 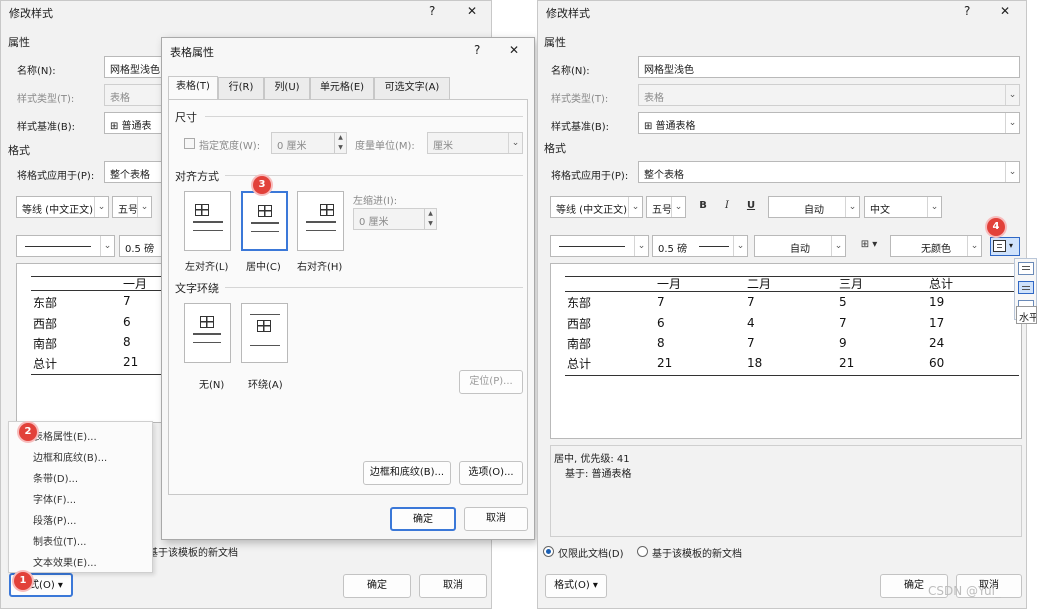 What do you see at coordinates (829, 67) in the screenshot?
I see `right-name-field: 网格型浅色` at bounding box center [829, 67].